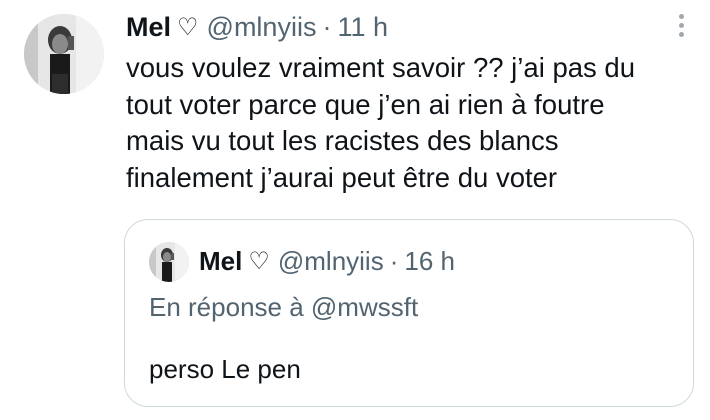 This screenshot has width=710, height=420. I want to click on tweet-text-line: finalement j’aurai peut être du voter, so click(342, 177).